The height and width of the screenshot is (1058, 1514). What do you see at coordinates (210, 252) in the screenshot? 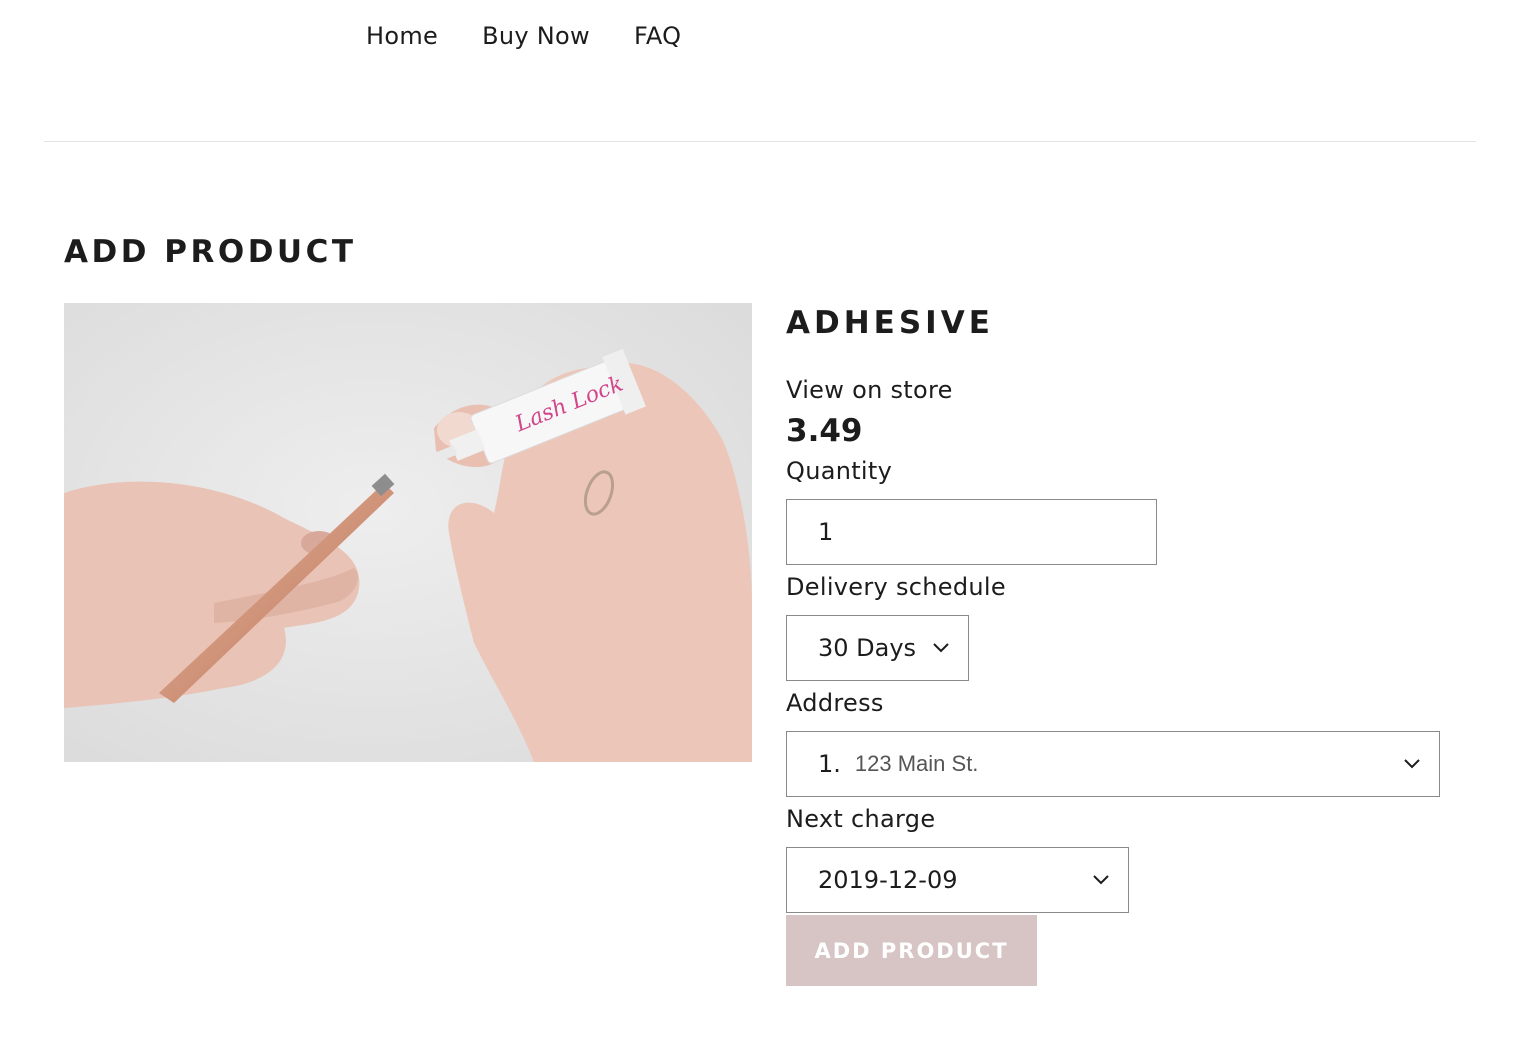
I see `page-title: ADD PRODUCT` at bounding box center [210, 252].